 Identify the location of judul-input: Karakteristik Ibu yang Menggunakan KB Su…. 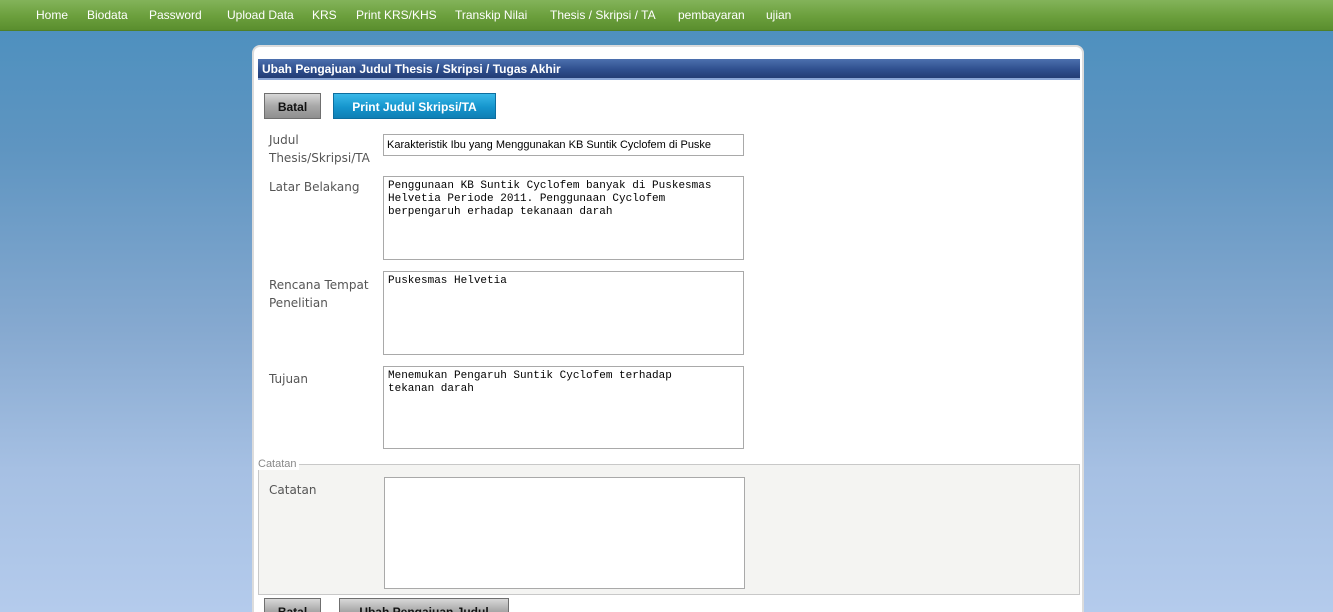
(563, 145).